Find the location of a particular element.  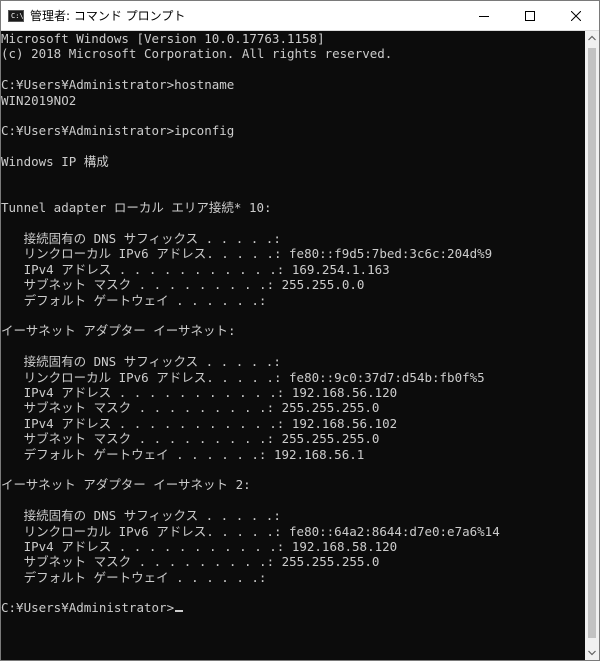

scroll-up-button is located at coordinates (592, 38).